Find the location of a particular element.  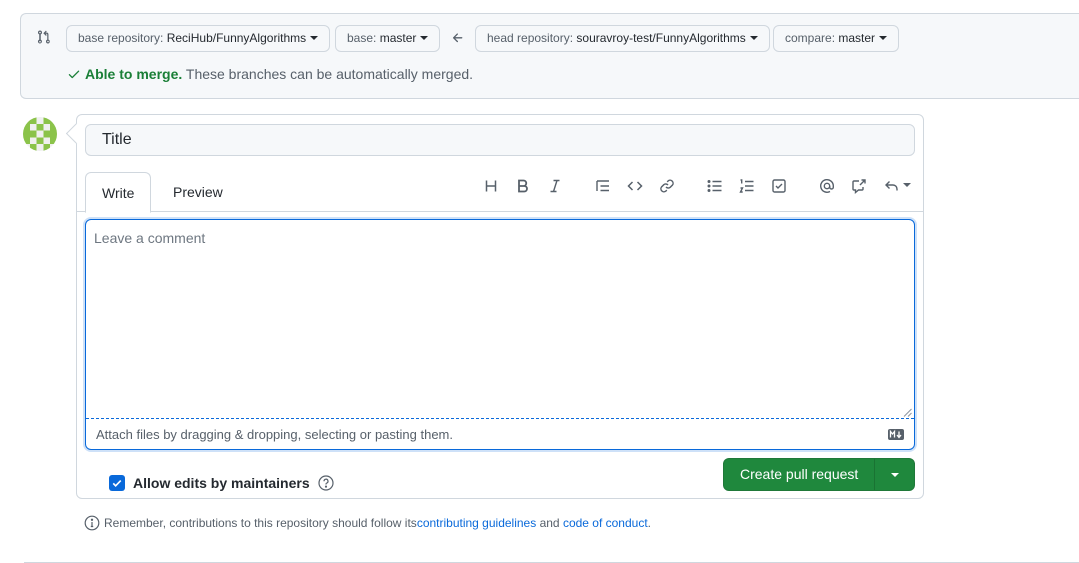

markdown-icon is located at coordinates (896, 434).